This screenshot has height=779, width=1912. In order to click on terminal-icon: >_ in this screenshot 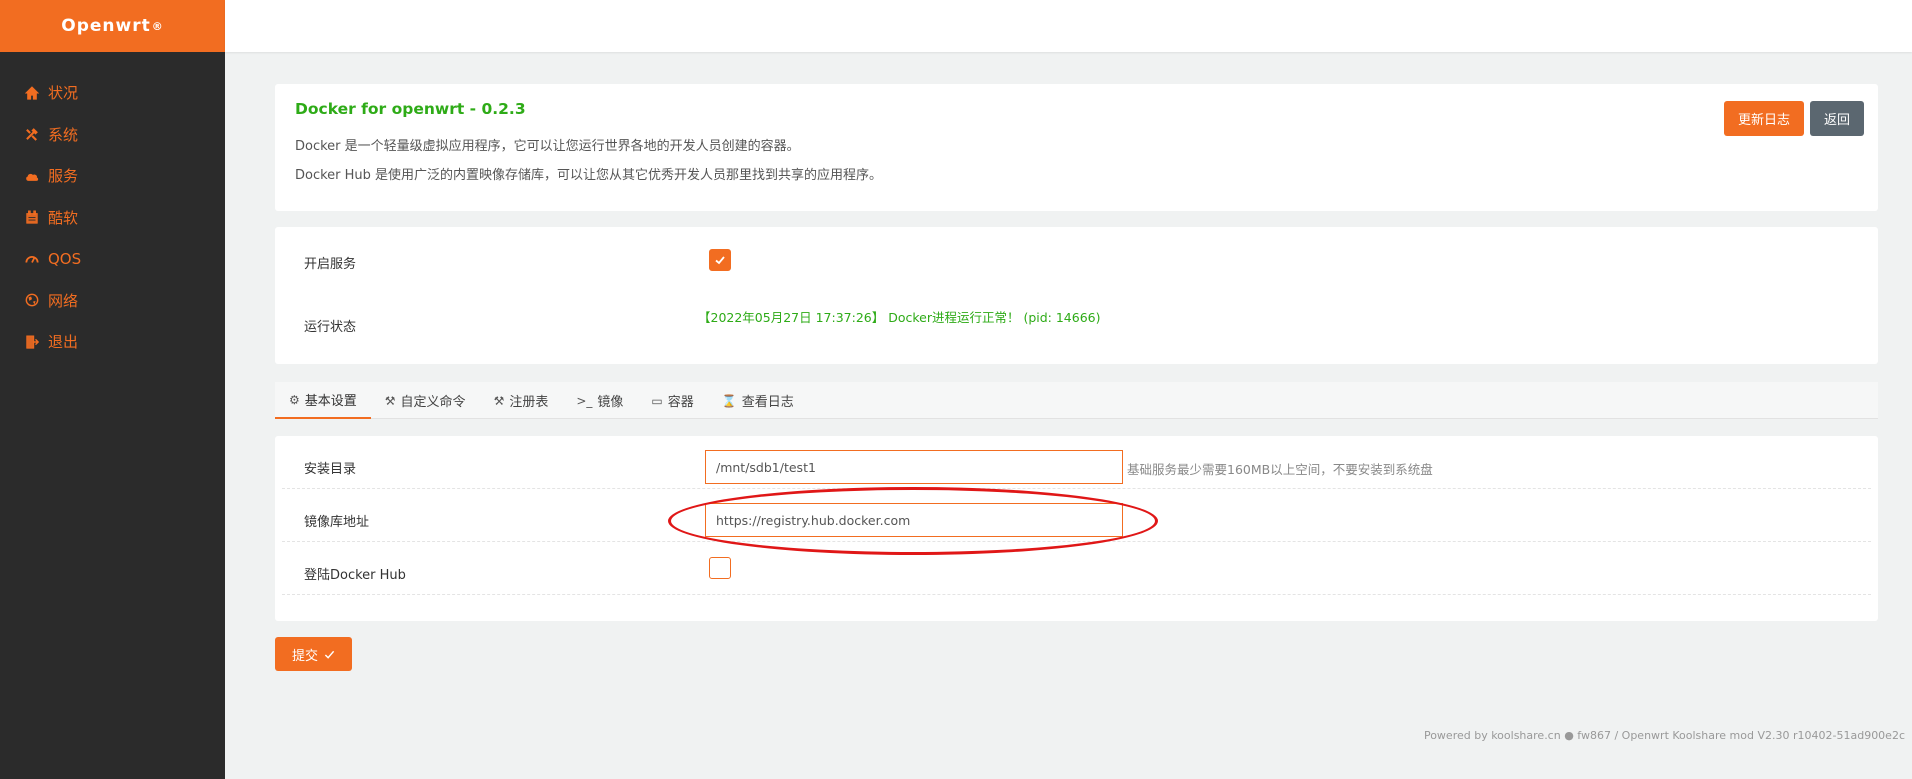, I will do `click(584, 400)`.